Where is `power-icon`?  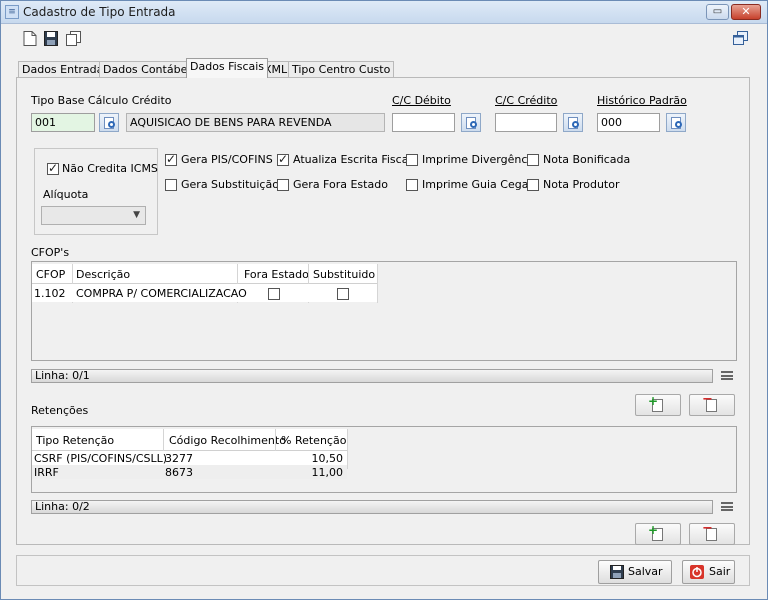
power-icon is located at coordinates (697, 572).